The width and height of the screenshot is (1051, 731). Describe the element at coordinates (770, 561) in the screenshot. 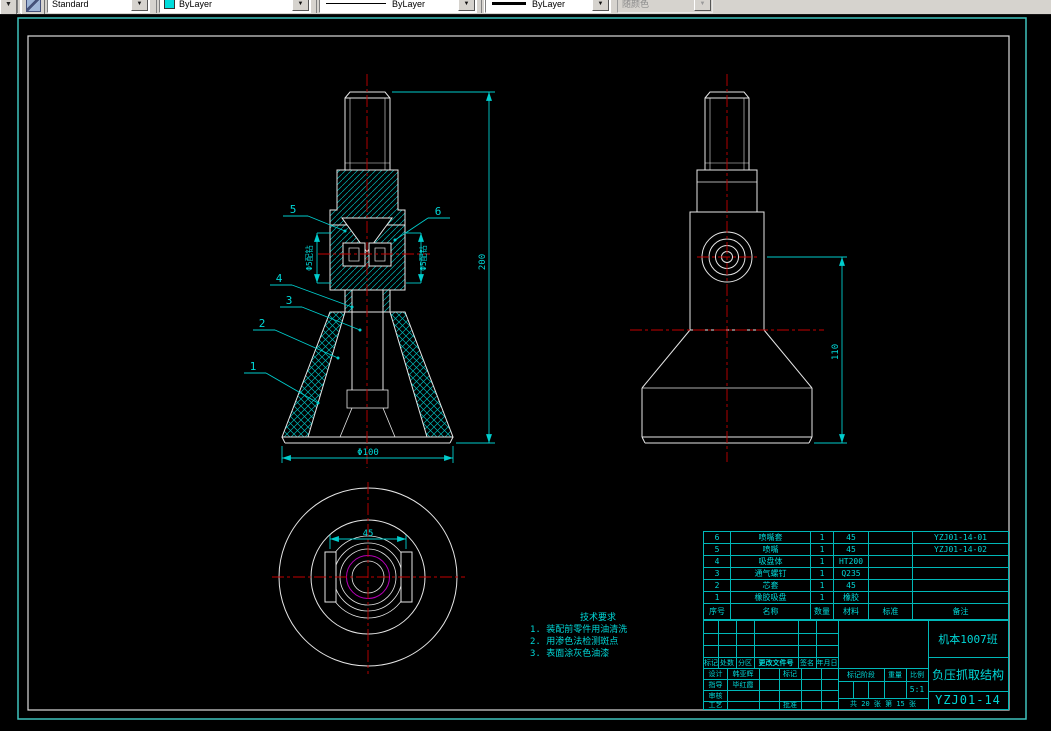

I see `bom-cell: 吸盘体` at that location.